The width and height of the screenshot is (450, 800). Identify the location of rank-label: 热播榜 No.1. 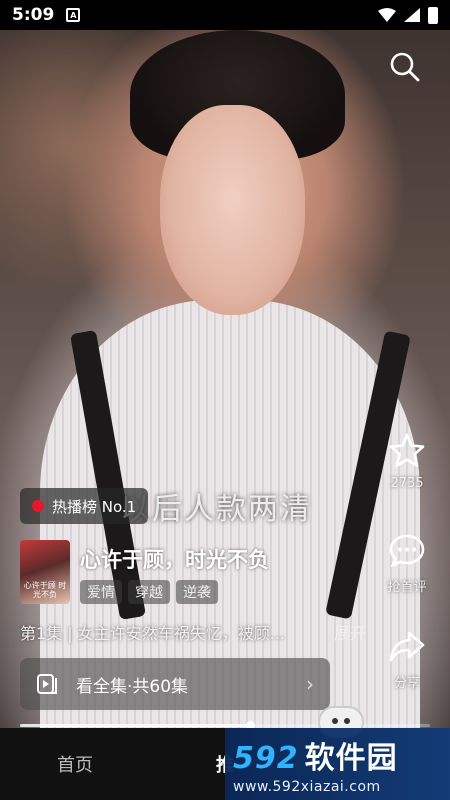
(94, 506).